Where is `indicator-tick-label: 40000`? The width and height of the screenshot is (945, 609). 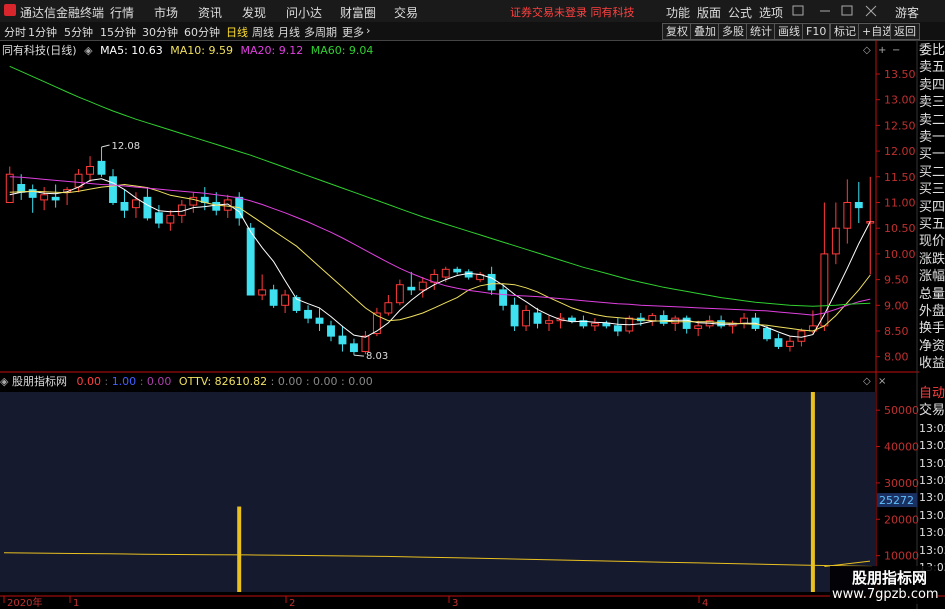
indicator-tick-label: 40000 is located at coordinates (901, 447).